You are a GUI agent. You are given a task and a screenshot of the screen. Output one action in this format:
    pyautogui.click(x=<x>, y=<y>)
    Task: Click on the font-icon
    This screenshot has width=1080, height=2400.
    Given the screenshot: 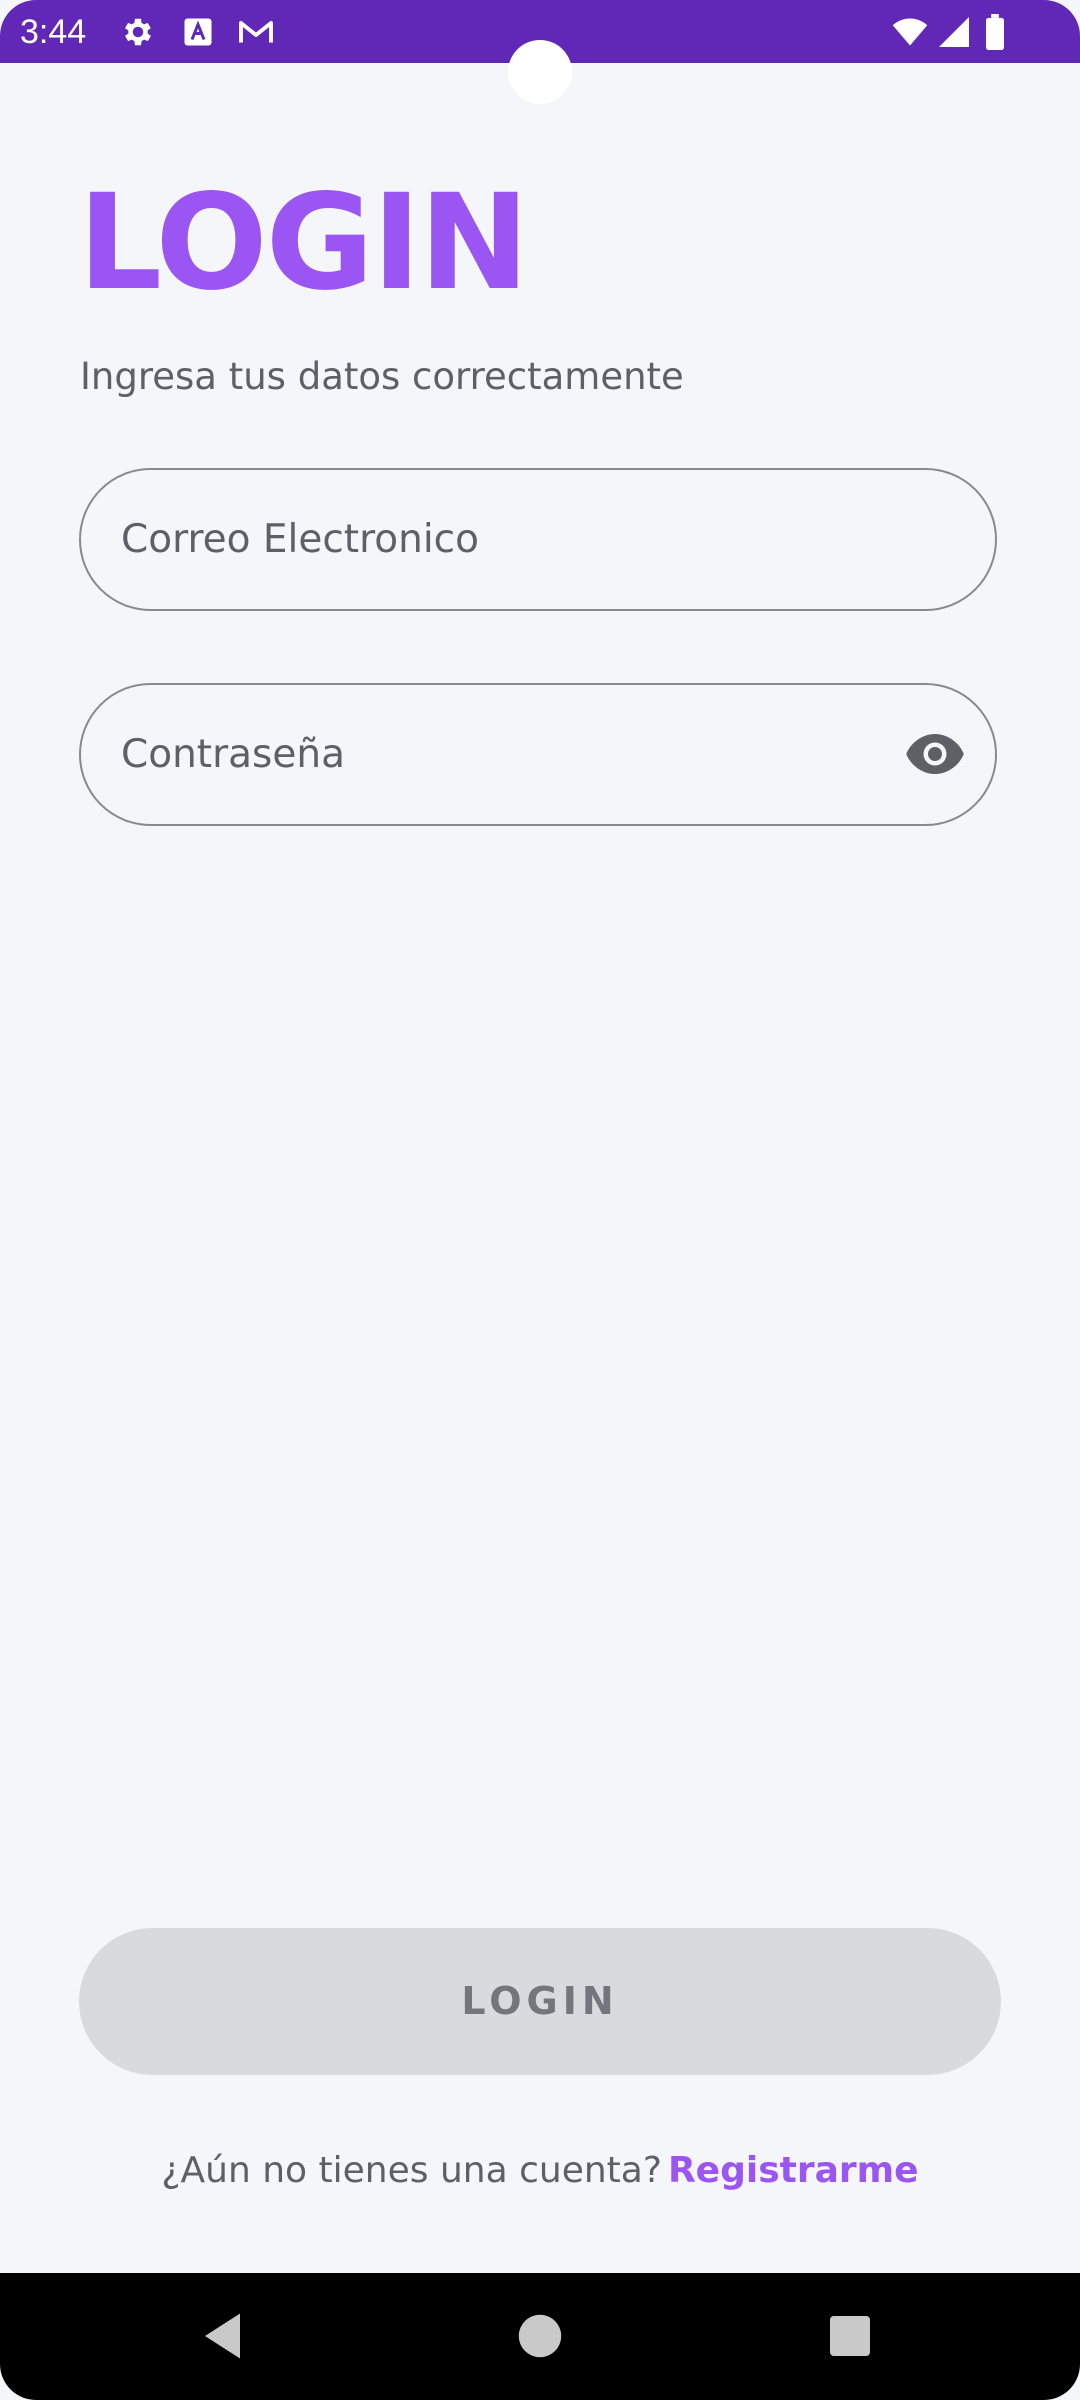 What is the action you would take?
    pyautogui.click(x=198, y=32)
    